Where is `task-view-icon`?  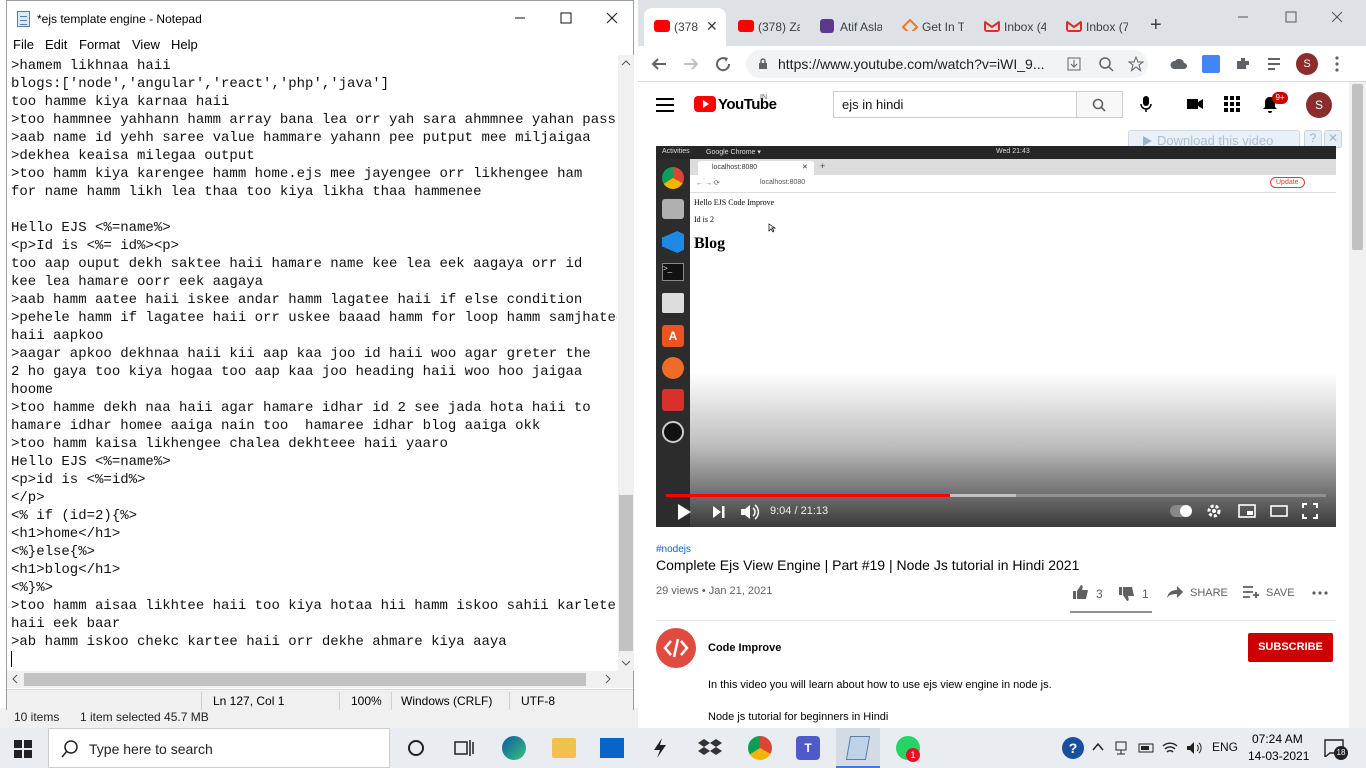
task-view-icon is located at coordinates (464, 748).